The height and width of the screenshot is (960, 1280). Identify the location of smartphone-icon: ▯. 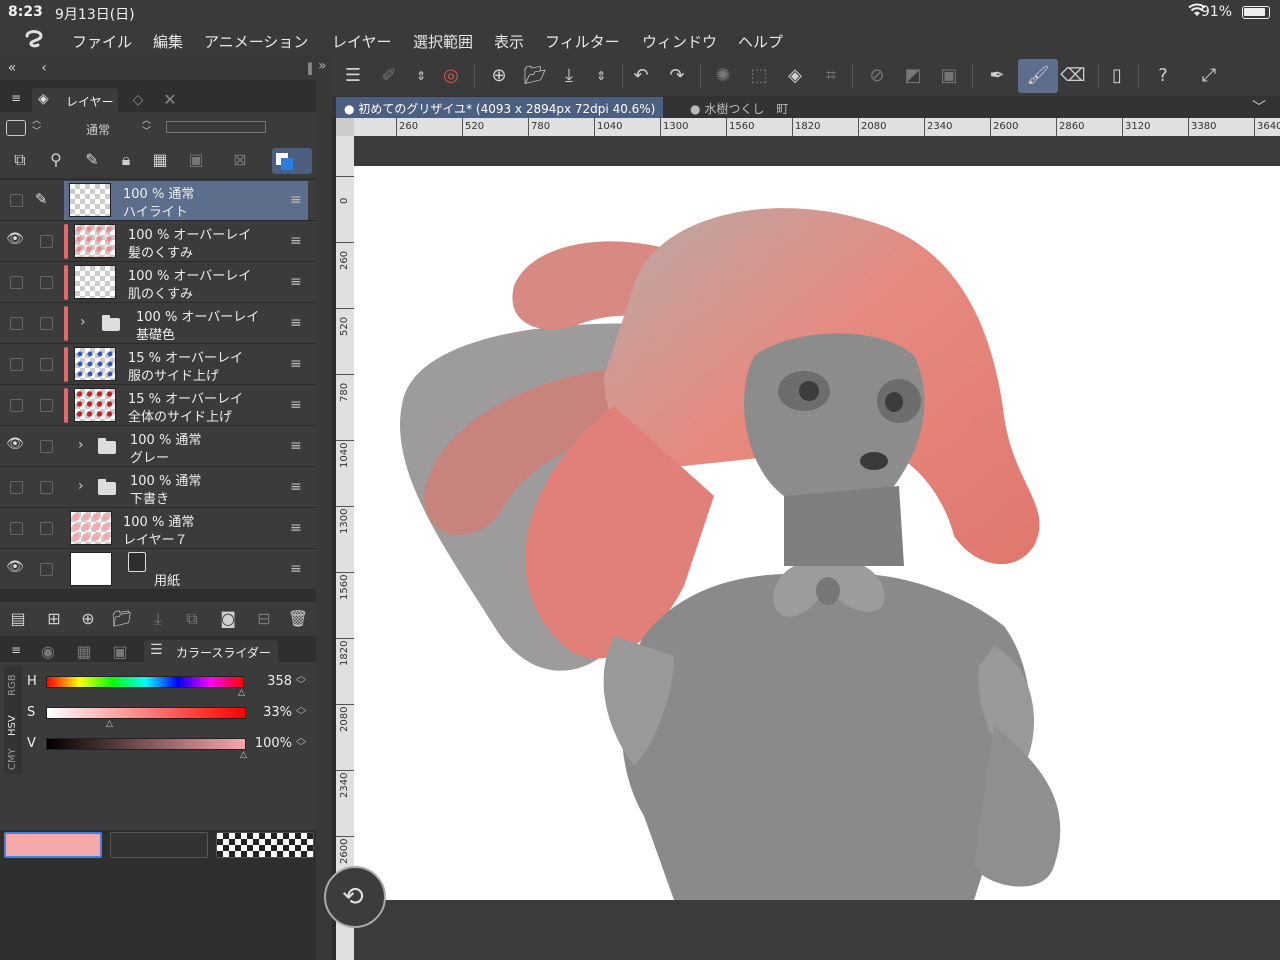
(1117, 76).